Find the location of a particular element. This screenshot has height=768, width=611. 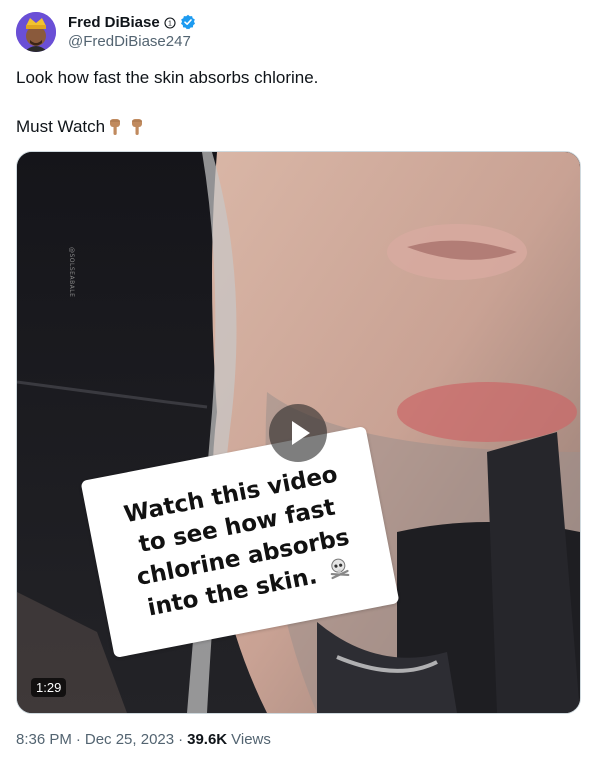

author-name-row: Fred DiBiase 1 is located at coordinates (132, 22).